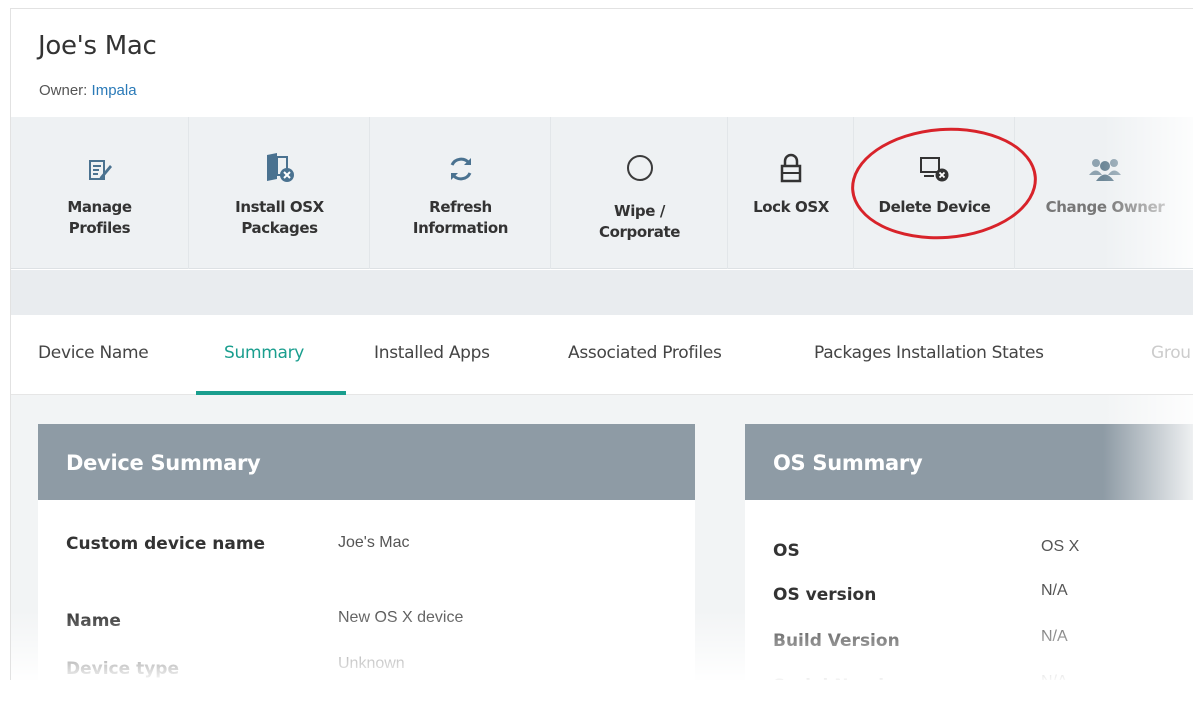  What do you see at coordinates (100, 193) in the screenshot?
I see `manage-profiles-button: Manage Profiles` at bounding box center [100, 193].